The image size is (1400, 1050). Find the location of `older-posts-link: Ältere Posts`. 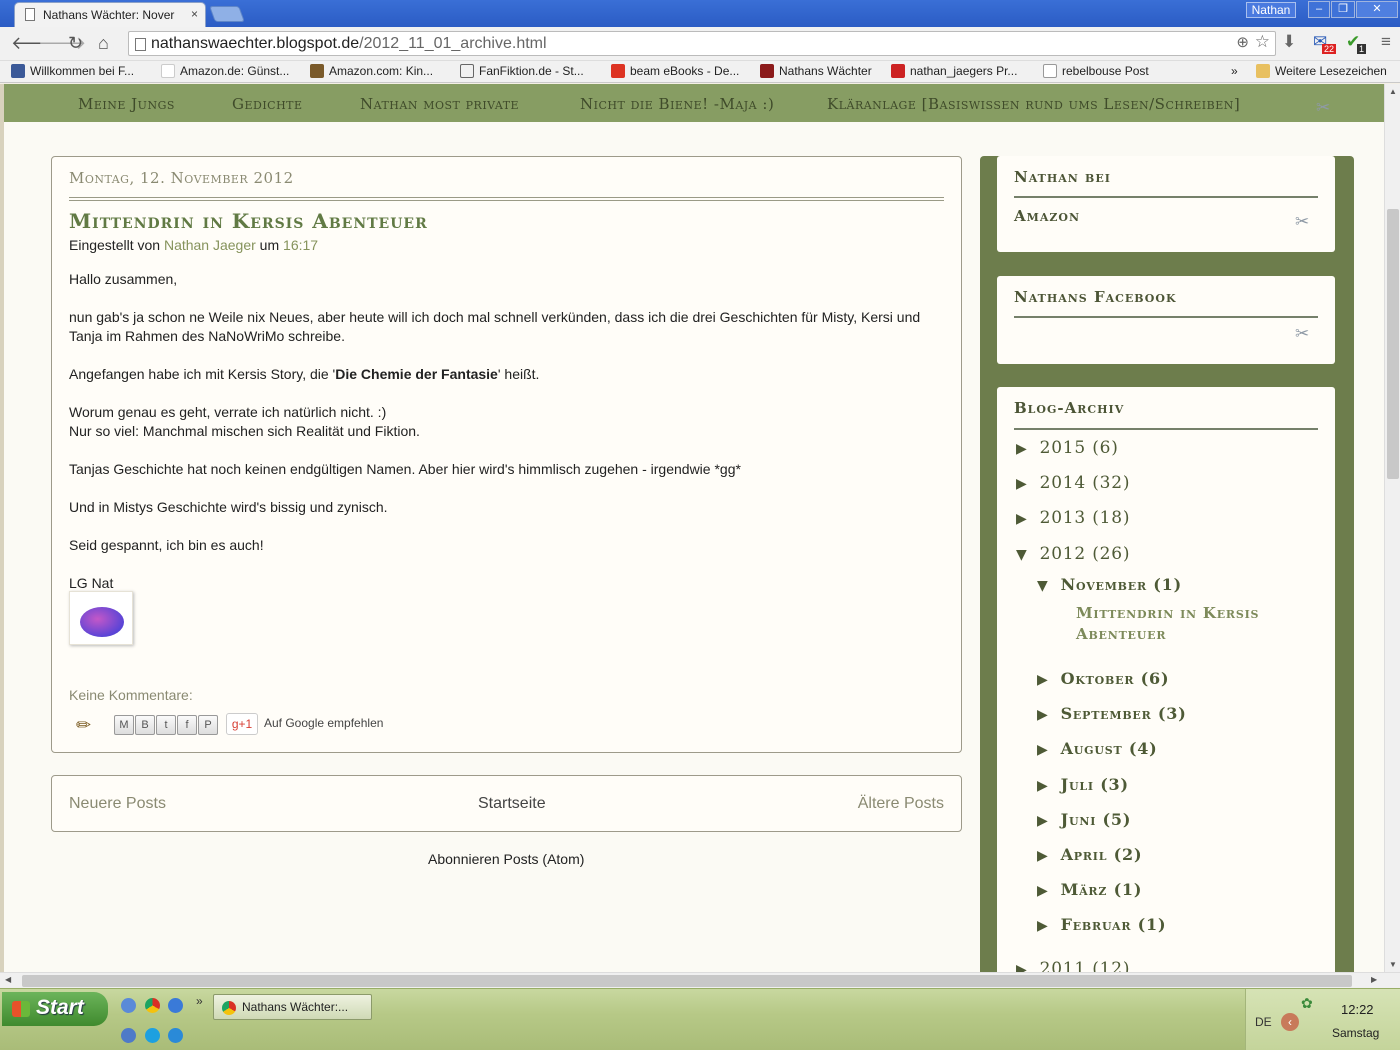

older-posts-link: Ältere Posts is located at coordinates (901, 804).